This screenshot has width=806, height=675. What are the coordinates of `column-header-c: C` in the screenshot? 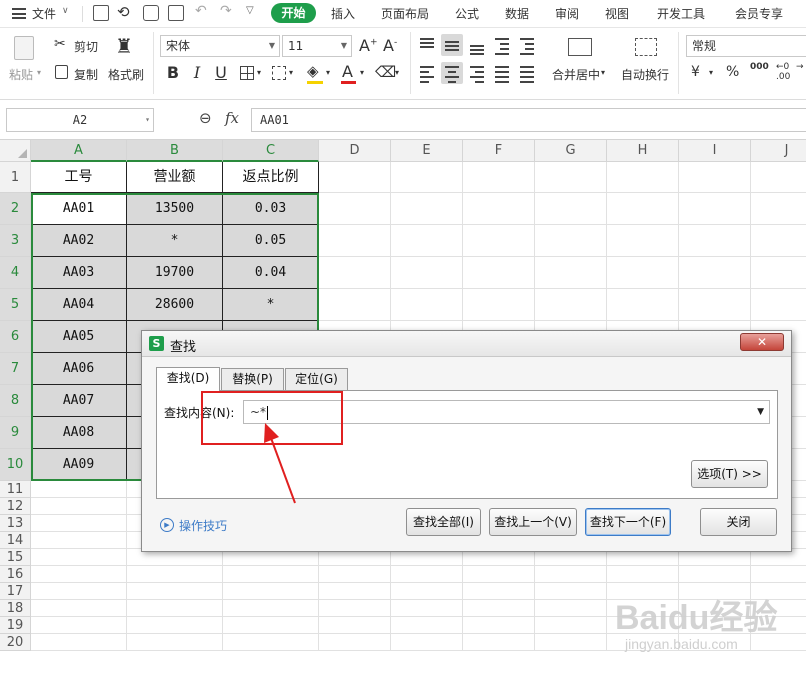 It's located at (271, 151).